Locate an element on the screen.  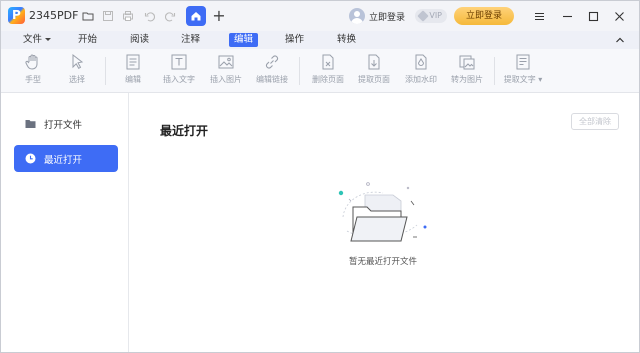
to-image-icon is located at coordinates (467, 62).